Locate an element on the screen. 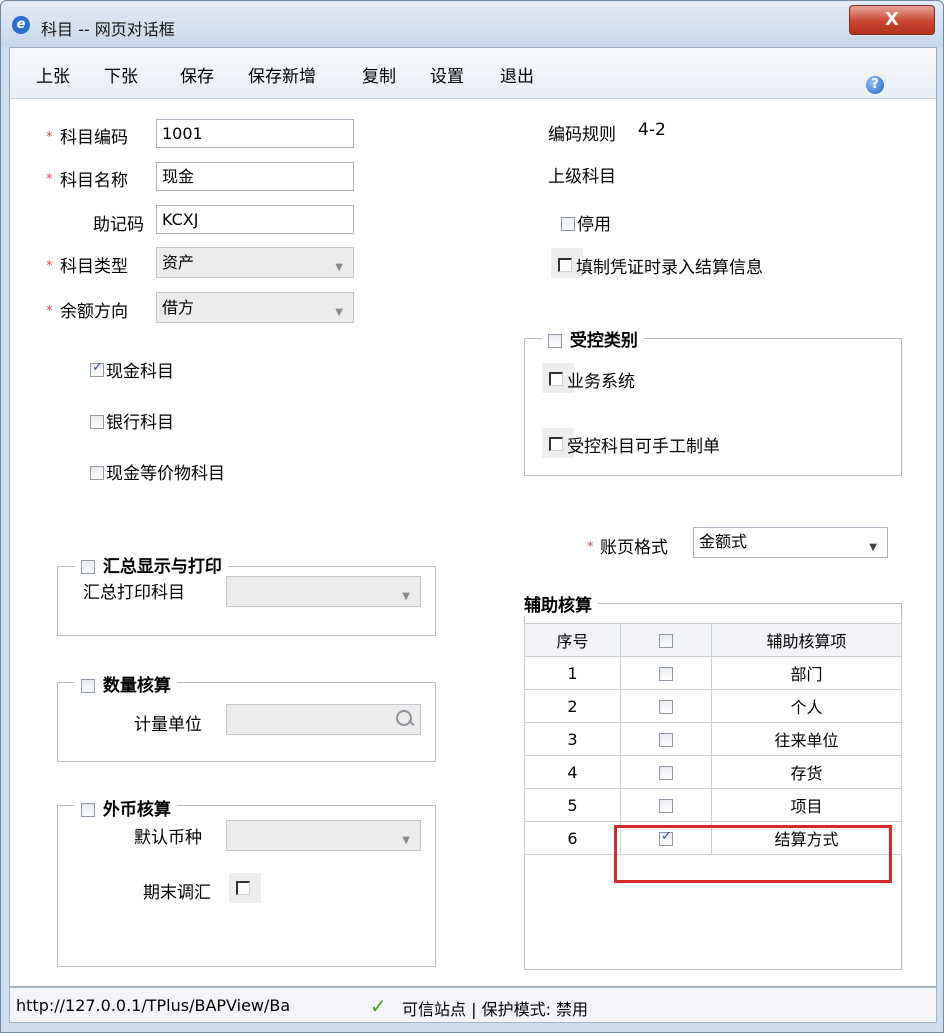 The image size is (944, 1033). row-item: 个人 is located at coordinates (806, 706).